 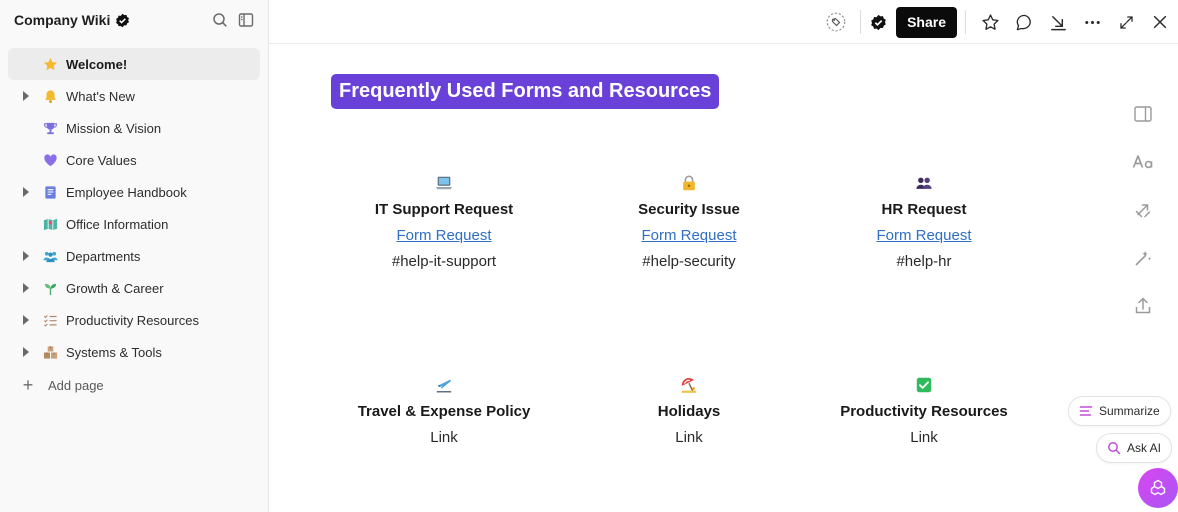 What do you see at coordinates (689, 183) in the screenshot?
I see `lock-icon` at bounding box center [689, 183].